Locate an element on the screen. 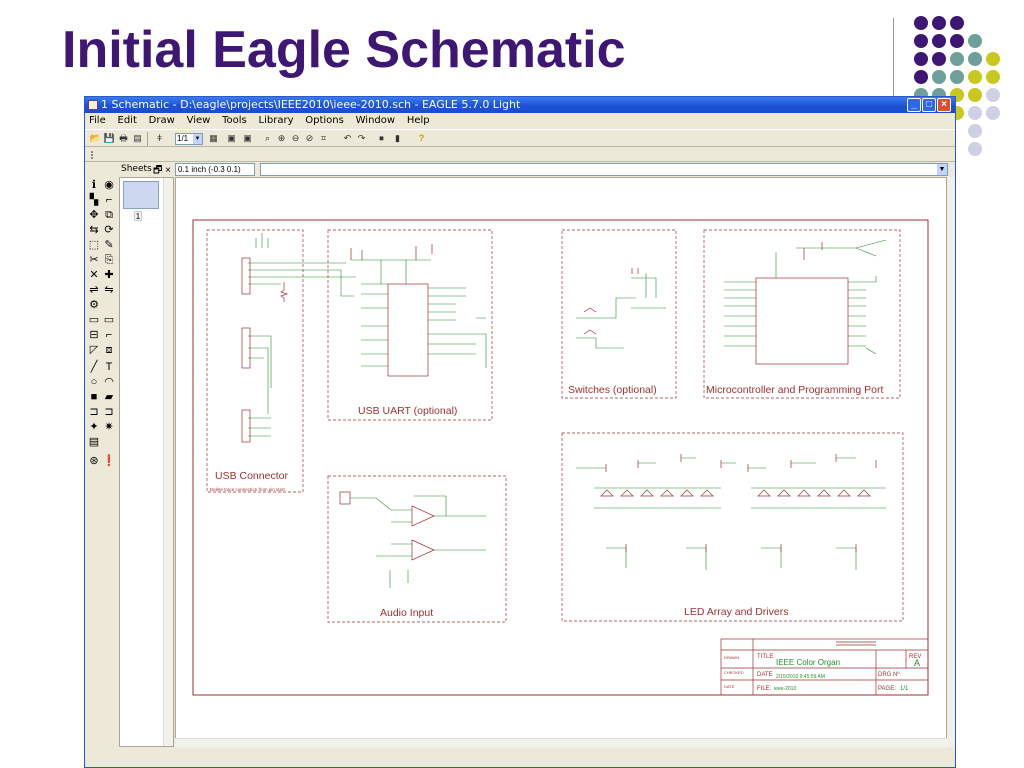 The width and height of the screenshot is (1024, 768). menu-options: Options is located at coordinates (324, 121).